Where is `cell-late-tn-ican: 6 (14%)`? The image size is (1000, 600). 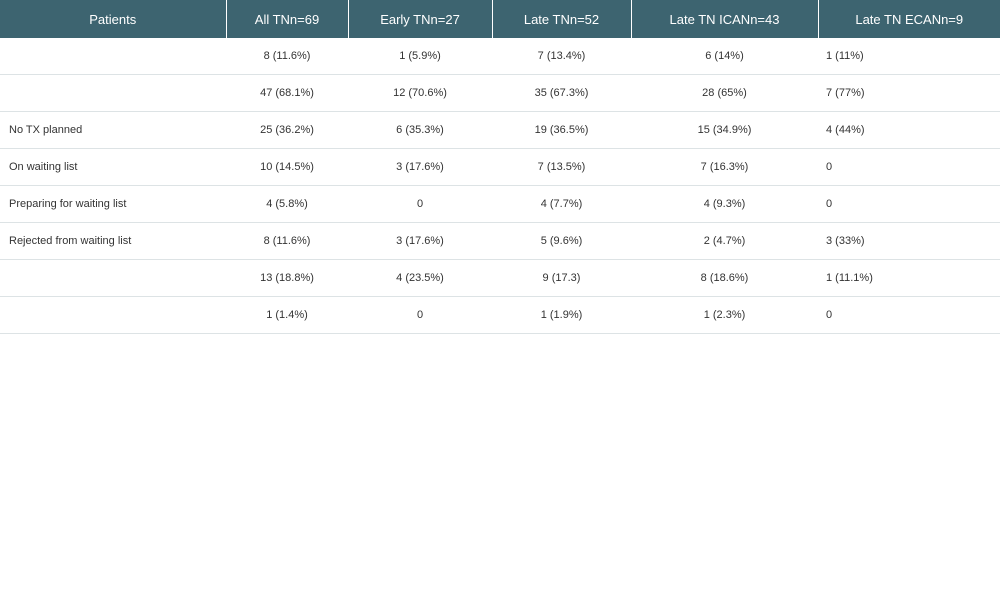 cell-late-tn-ican: 6 (14%) is located at coordinates (724, 56).